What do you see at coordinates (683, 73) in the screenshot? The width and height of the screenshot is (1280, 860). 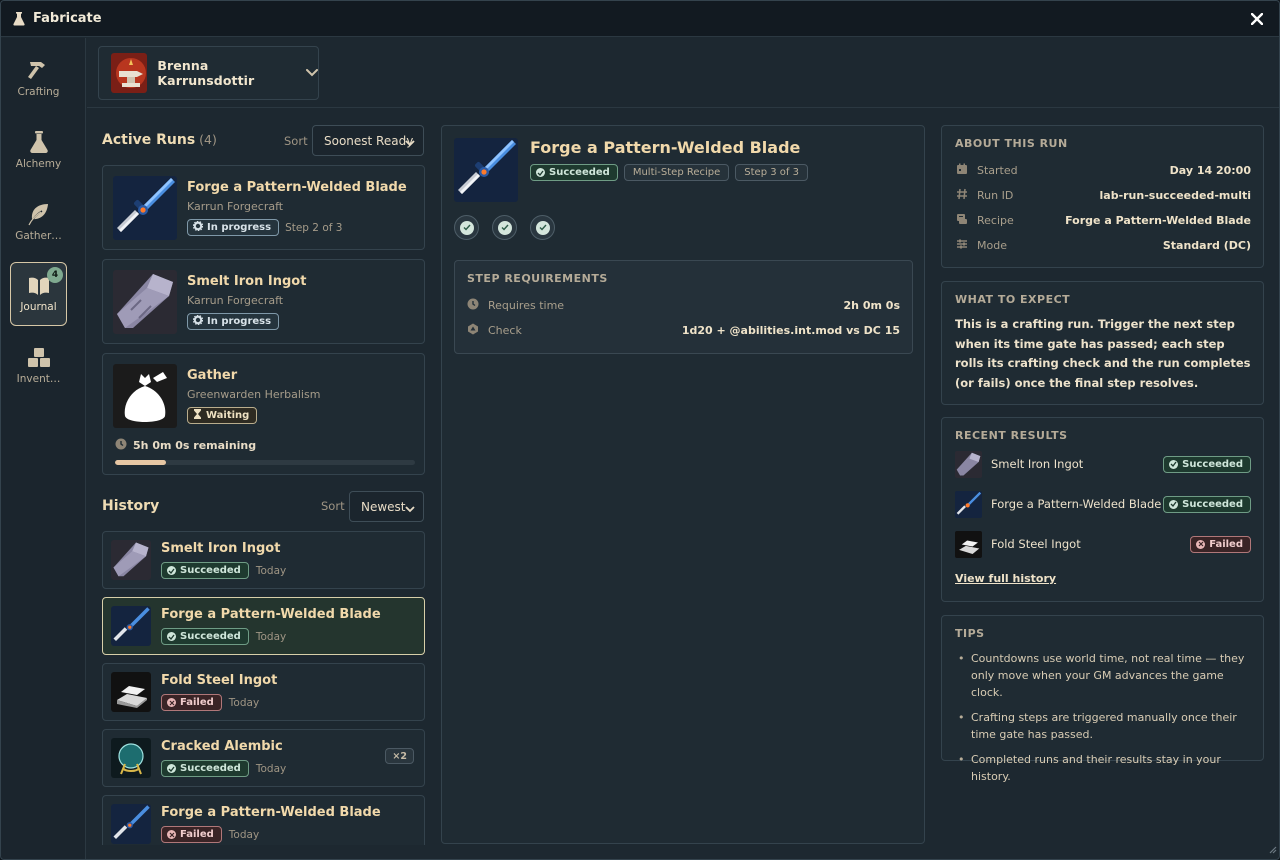 I see `top-bar: Brenna Karrunsdottir` at bounding box center [683, 73].